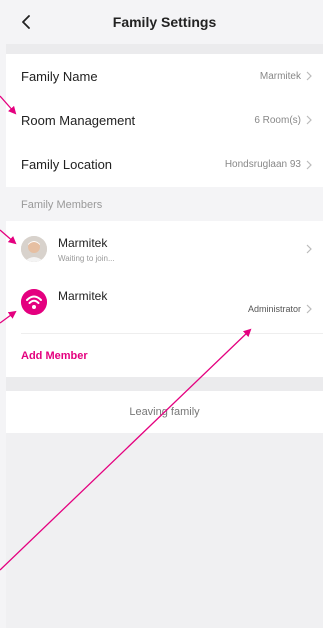 This screenshot has height=628, width=323. What do you see at coordinates (59, 76) in the screenshot?
I see `family-name-label: Family Name` at bounding box center [59, 76].